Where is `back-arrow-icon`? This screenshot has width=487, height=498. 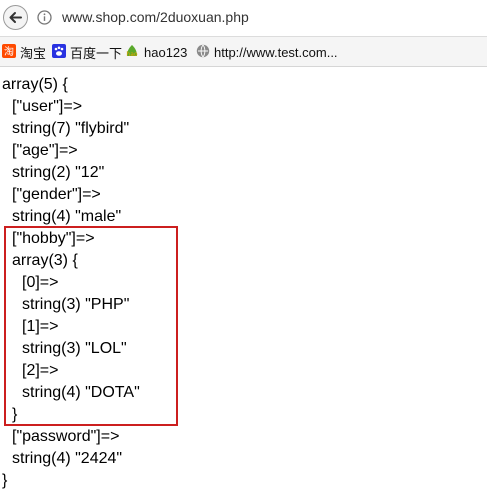
back-arrow-icon is located at coordinates (15, 17).